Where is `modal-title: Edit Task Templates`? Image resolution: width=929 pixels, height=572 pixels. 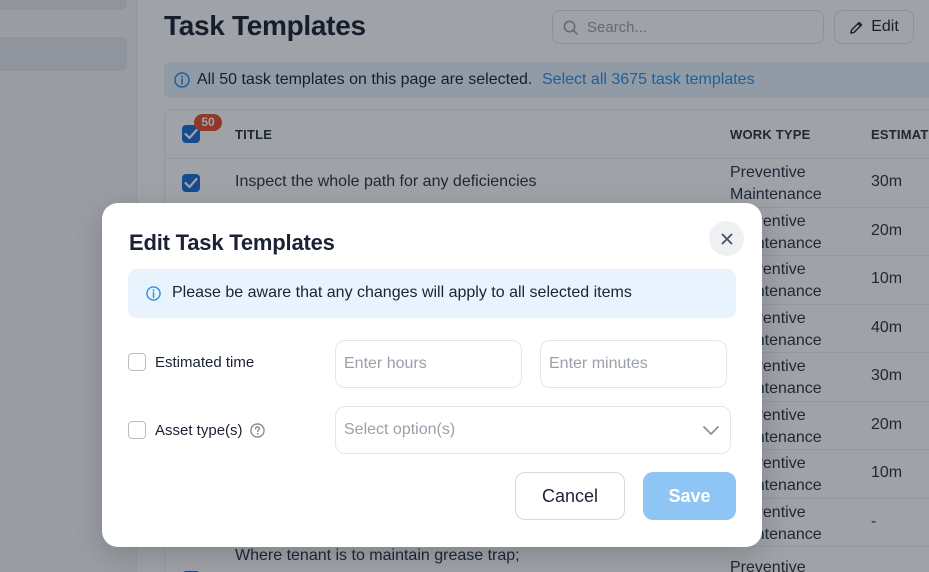 modal-title: Edit Task Templates is located at coordinates (232, 242).